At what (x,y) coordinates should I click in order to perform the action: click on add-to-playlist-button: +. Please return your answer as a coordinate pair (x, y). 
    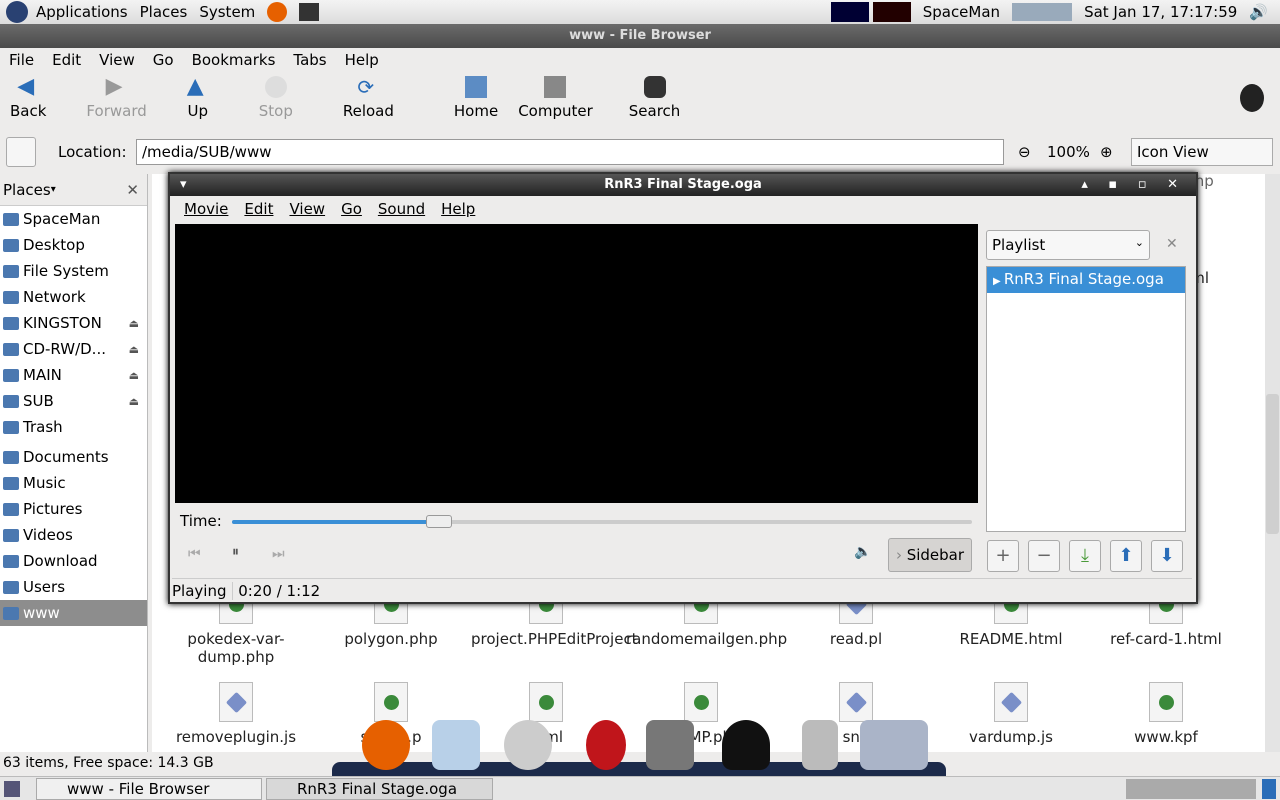
    Looking at the image, I should click on (1003, 556).